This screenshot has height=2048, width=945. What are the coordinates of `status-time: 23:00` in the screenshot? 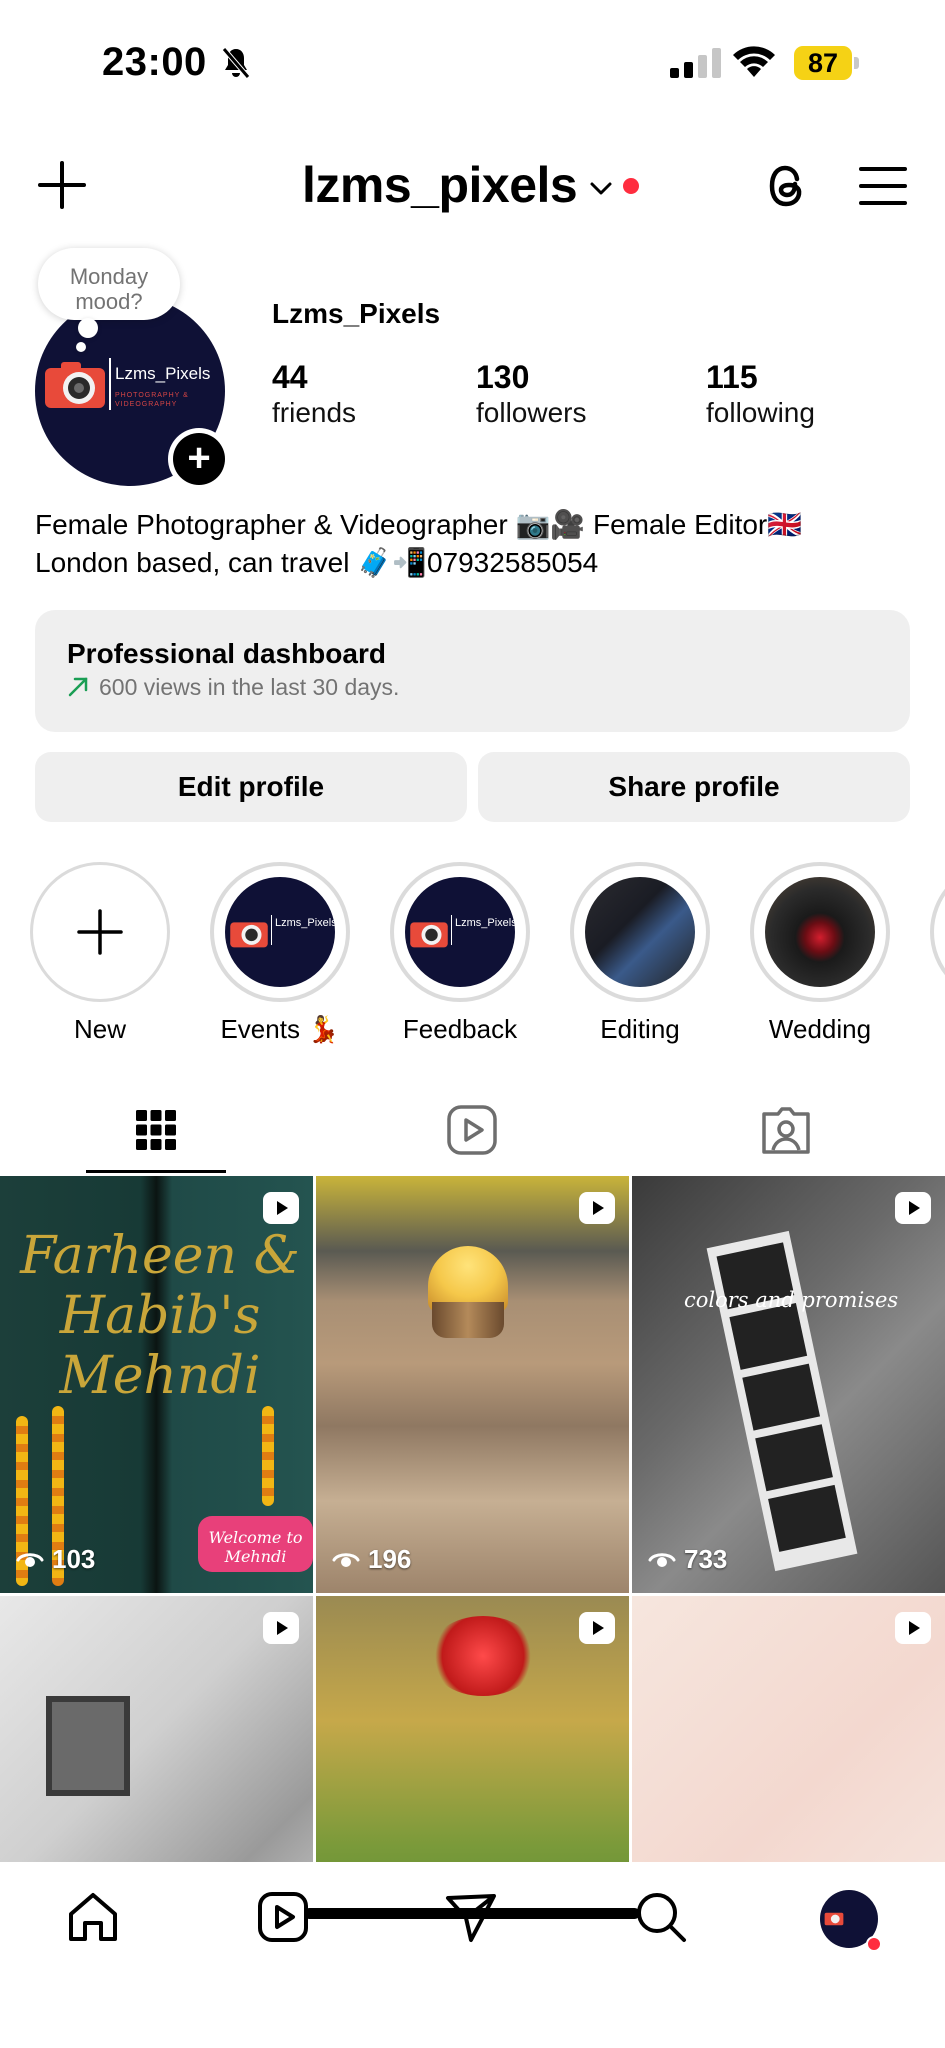 It's located at (154, 62).